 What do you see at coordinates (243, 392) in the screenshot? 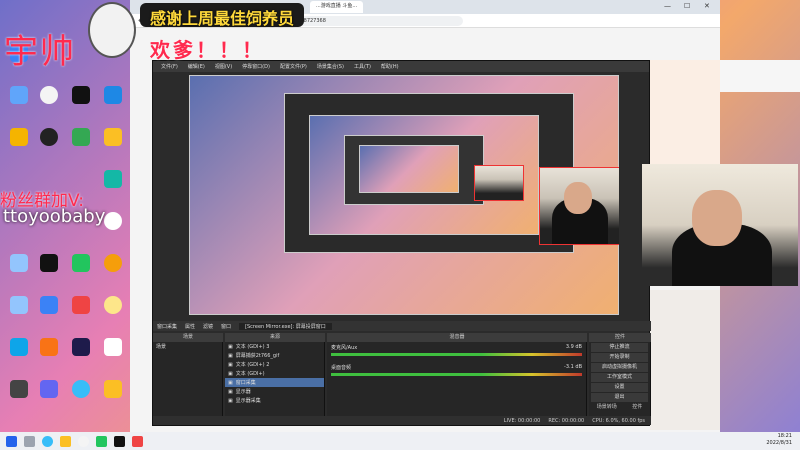
I see `source-label: 显示器` at bounding box center [243, 392].